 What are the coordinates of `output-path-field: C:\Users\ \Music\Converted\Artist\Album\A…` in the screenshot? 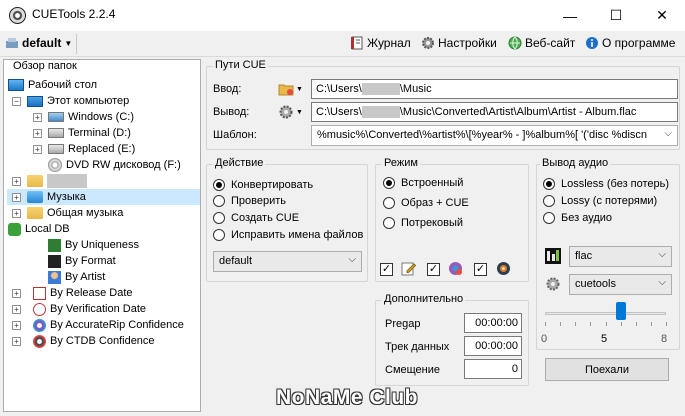 It's located at (494, 112).